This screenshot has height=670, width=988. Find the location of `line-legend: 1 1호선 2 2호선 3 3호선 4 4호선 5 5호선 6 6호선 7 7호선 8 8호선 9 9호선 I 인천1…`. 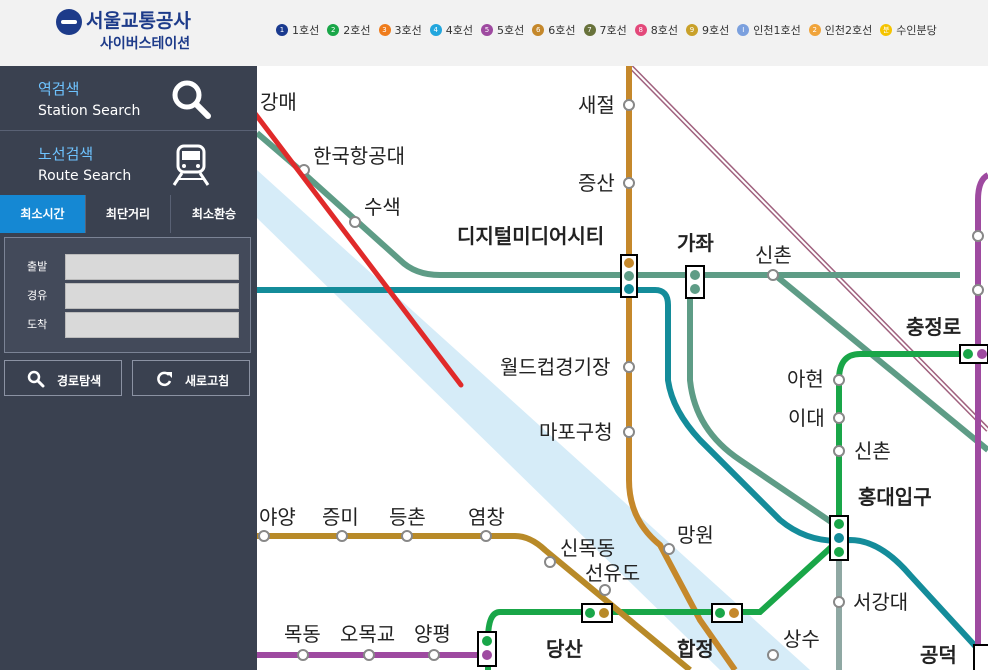

line-legend: 1 1호선 2 2호선 3 3호선 4 4호선 5 5호선 6 6호선 7 7호선 8 8호선 9 9호선 I 인천1… is located at coordinates (610, 31).